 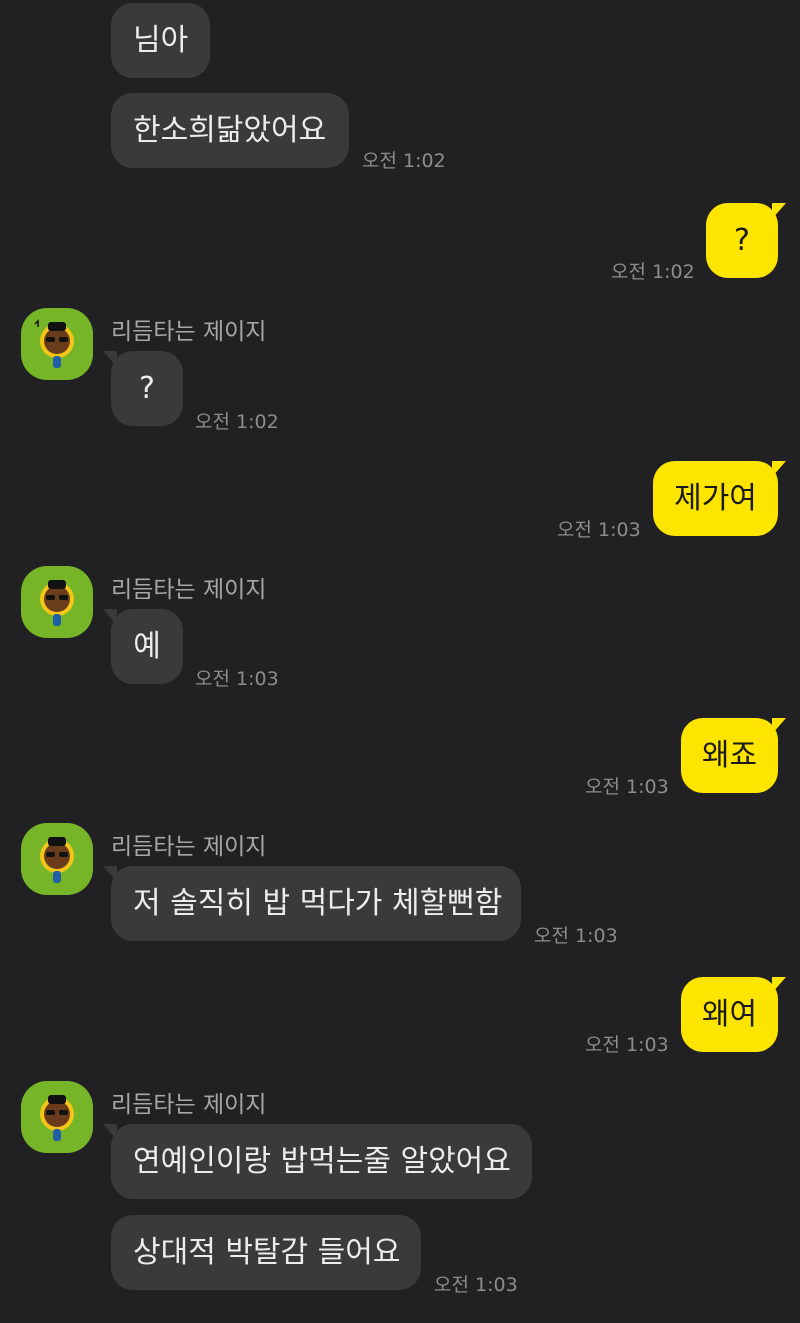 I want to click on message-bubble: 왜죠, so click(x=733, y=755).